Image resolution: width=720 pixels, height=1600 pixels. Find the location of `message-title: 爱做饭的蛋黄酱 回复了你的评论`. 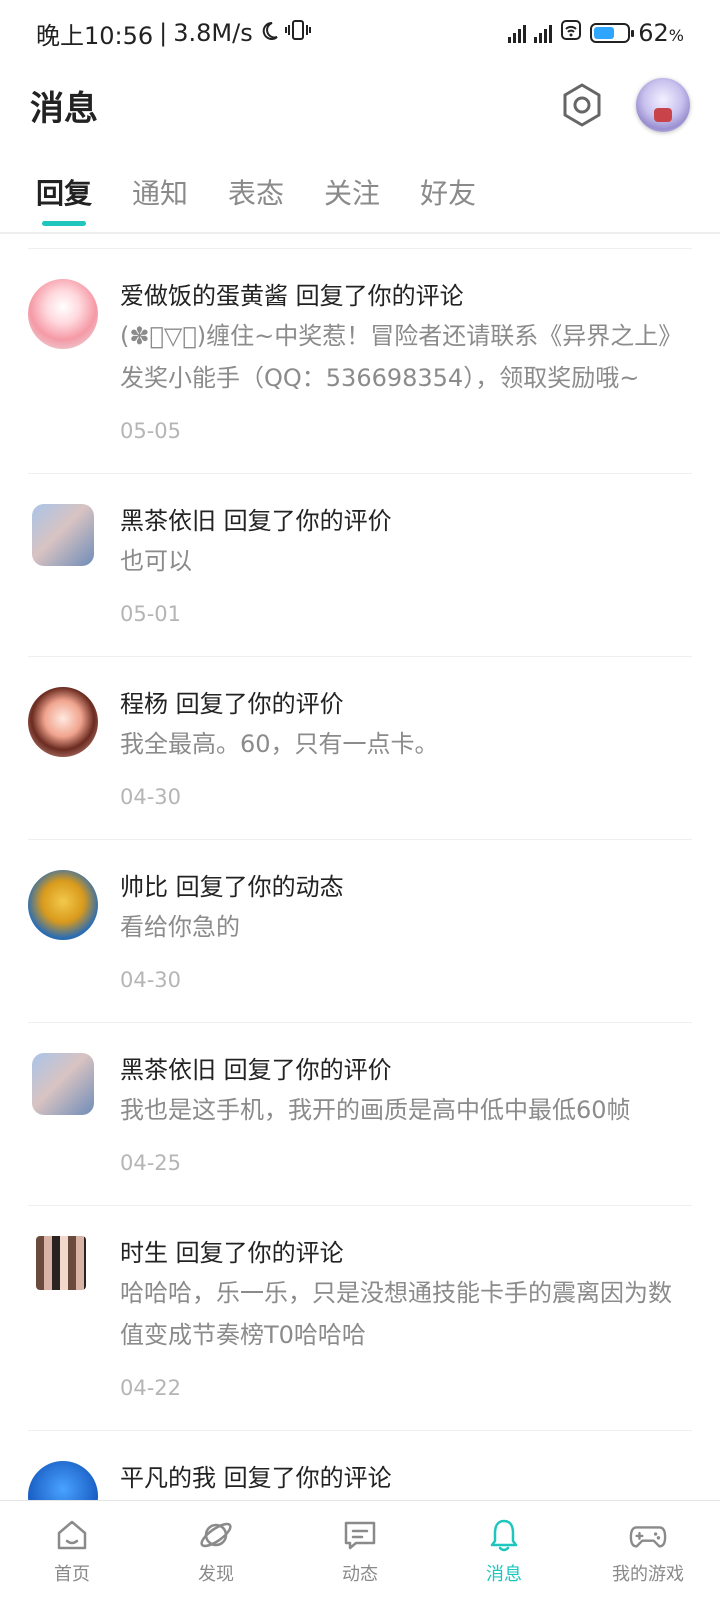

message-title: 爱做饭的蛋黄酱 回复了你的评论 is located at coordinates (292, 296).